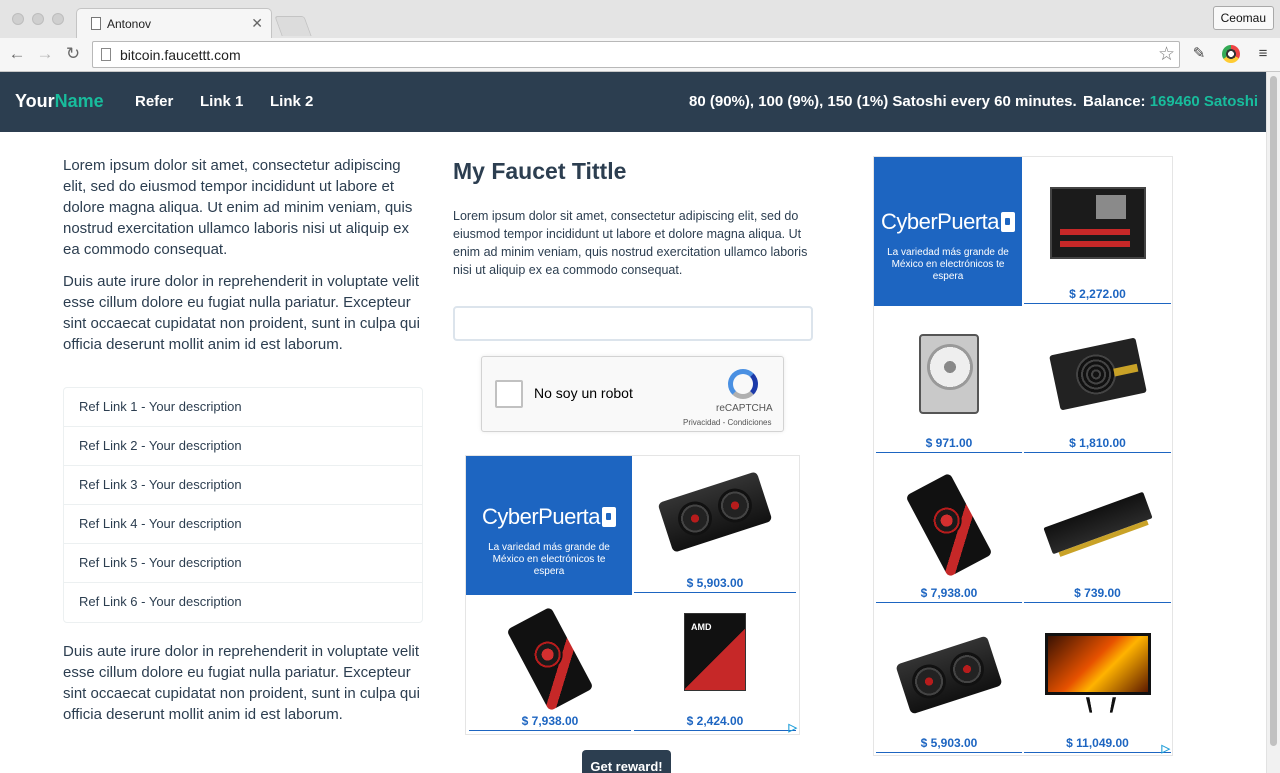  Describe the element at coordinates (18, 19) in the screenshot. I see `close-window-button` at that location.